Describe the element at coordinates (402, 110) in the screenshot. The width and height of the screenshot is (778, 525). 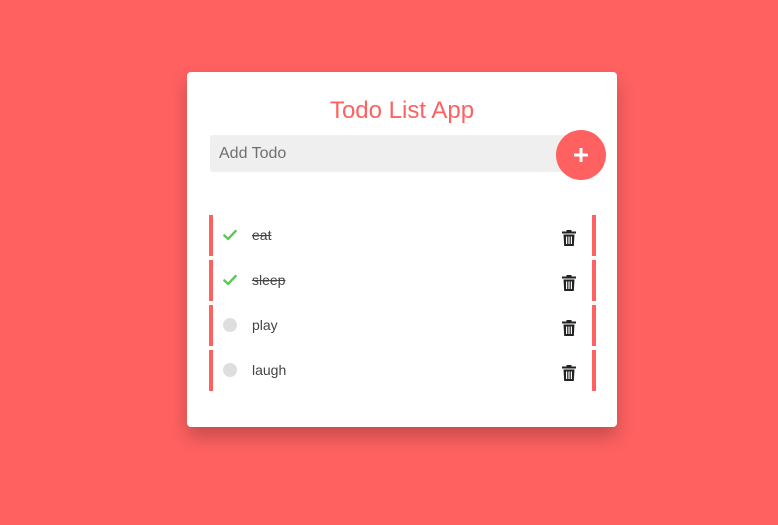
I see `app-title: Todo List App` at that location.